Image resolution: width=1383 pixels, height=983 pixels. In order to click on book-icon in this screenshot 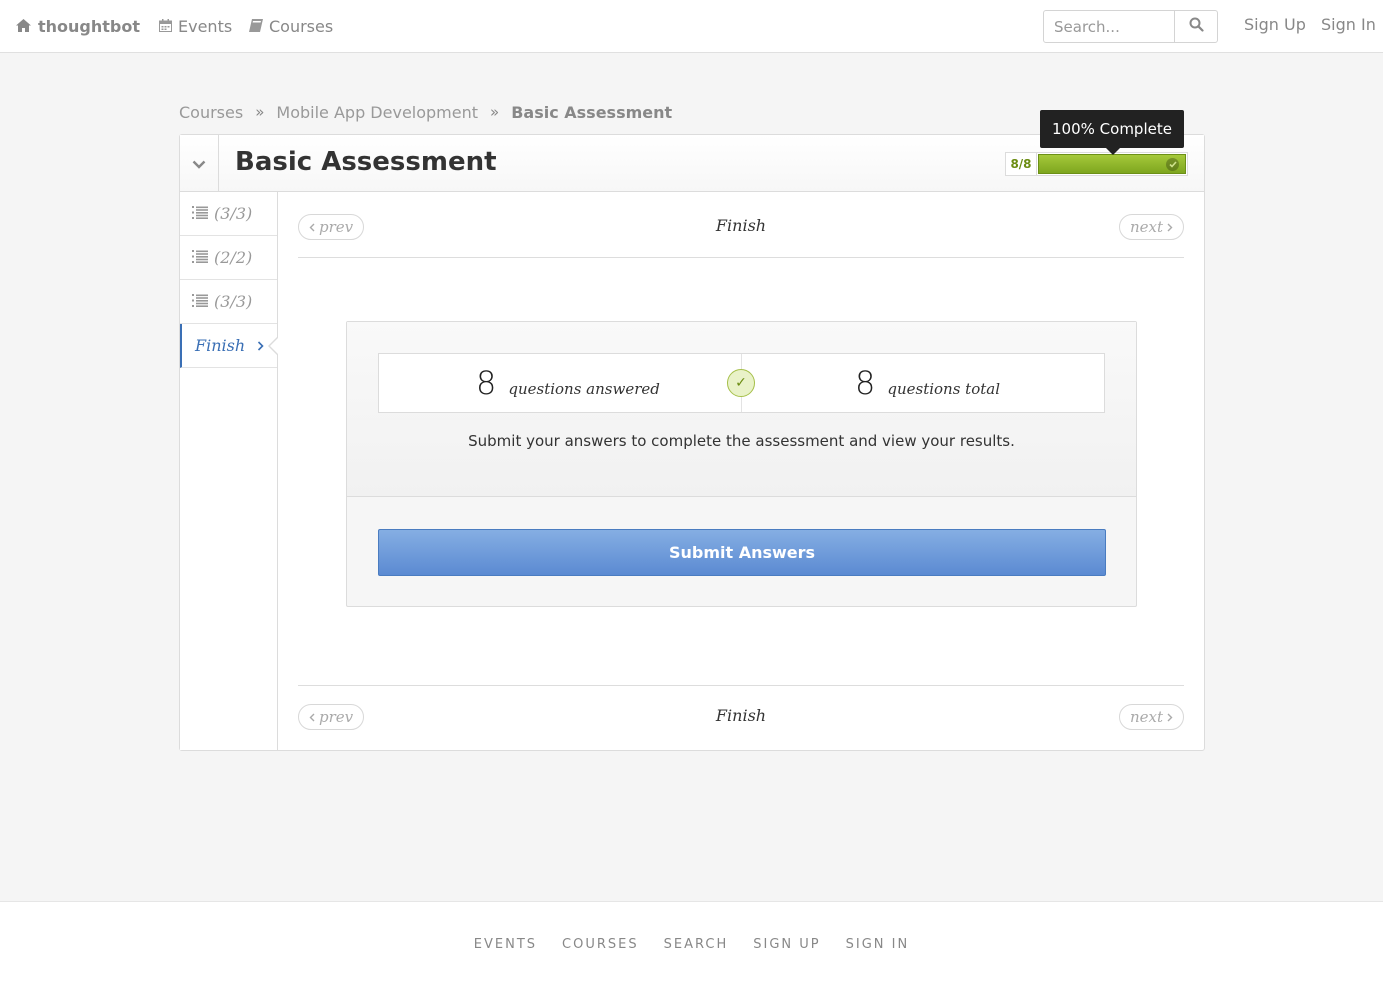, I will do `click(256, 26)`.